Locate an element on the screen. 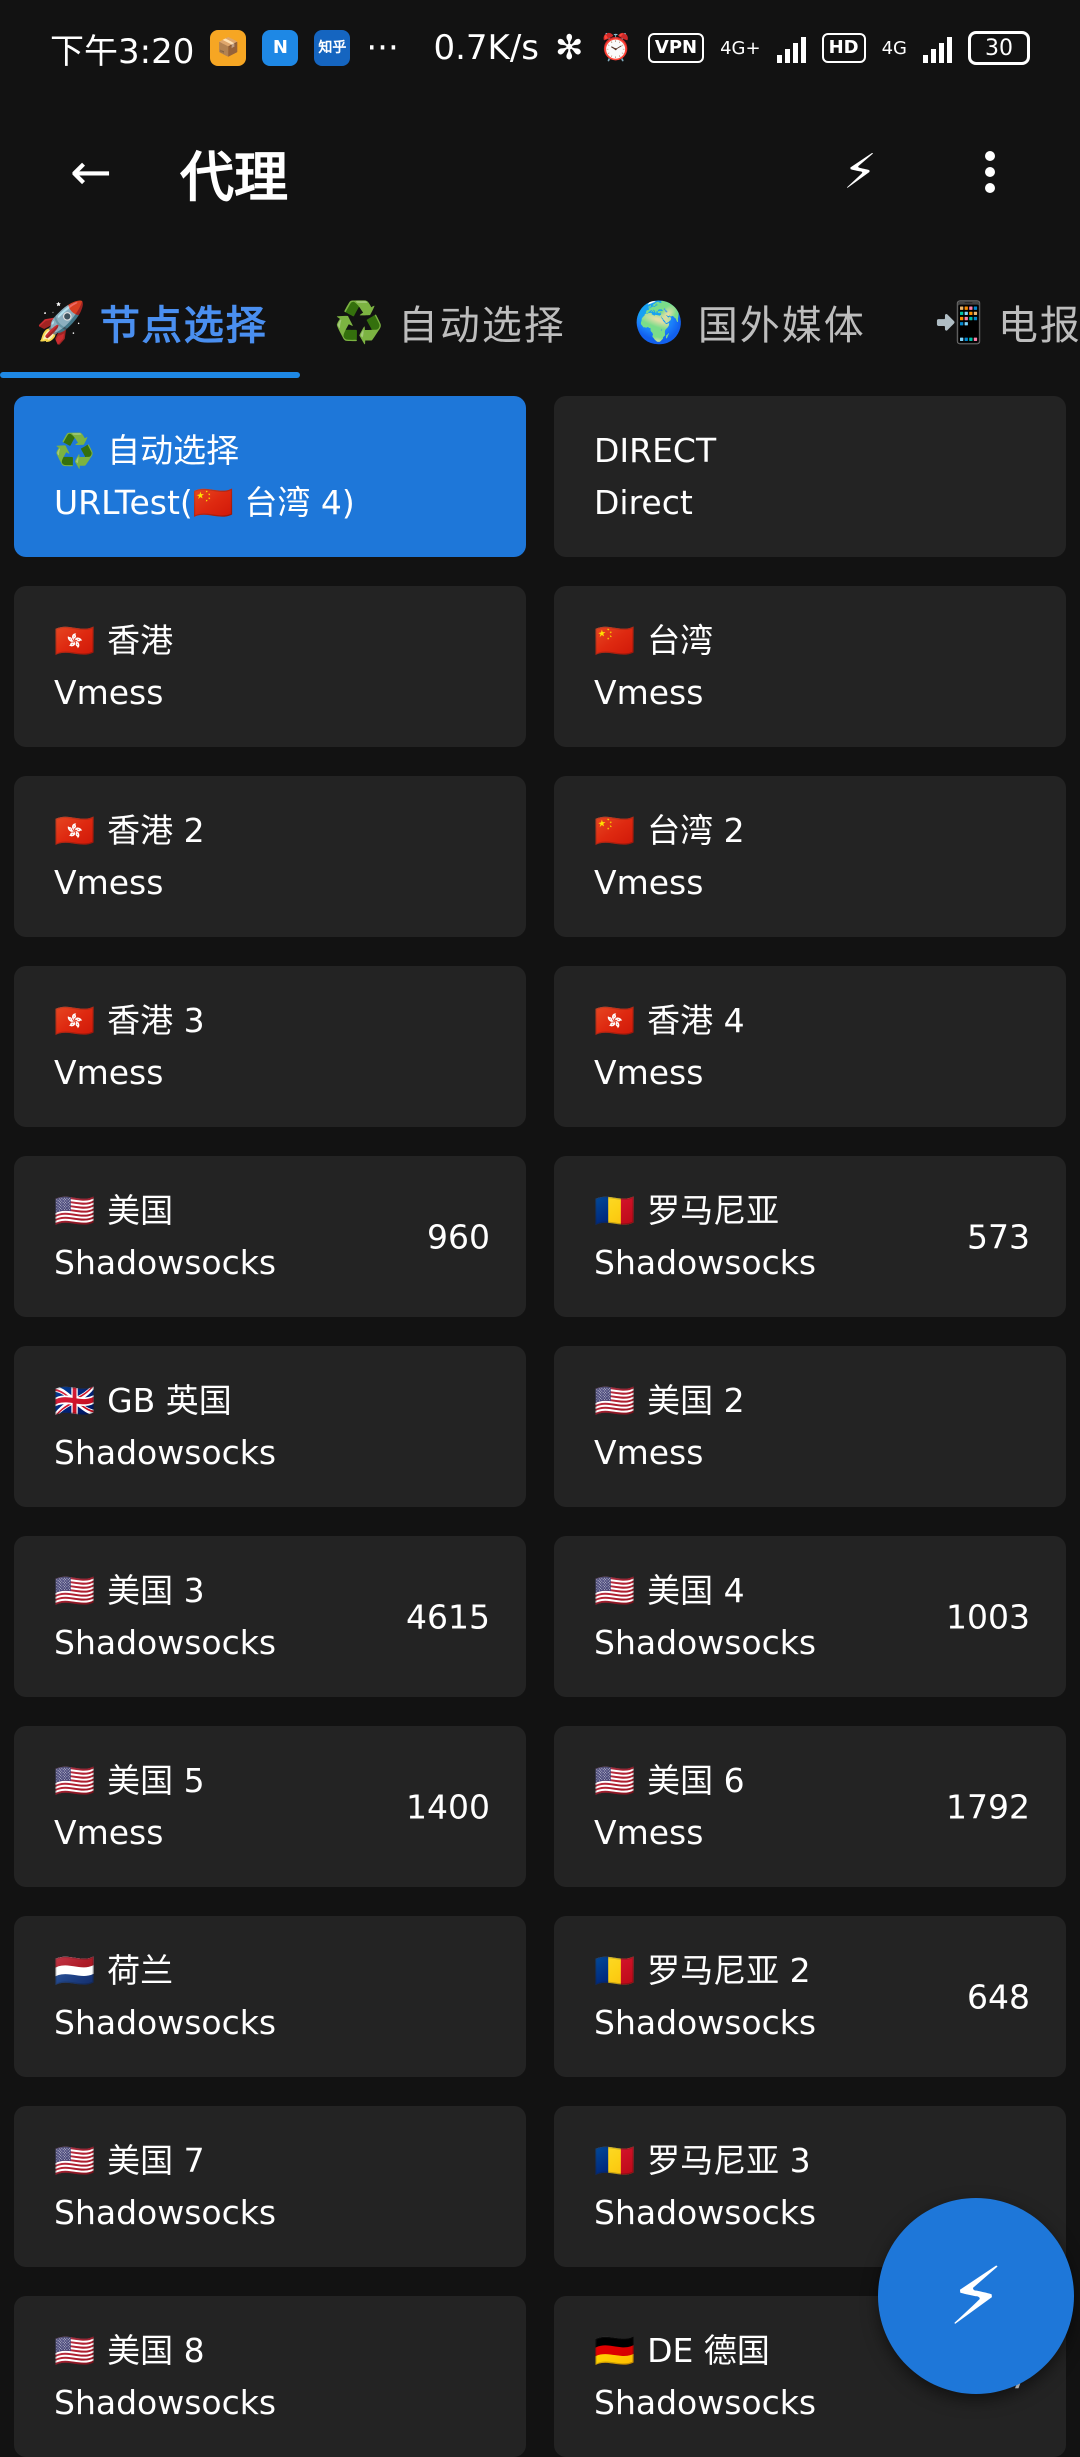 The width and height of the screenshot is (1080, 2457). proxy-delay: 960 is located at coordinates (458, 1236).